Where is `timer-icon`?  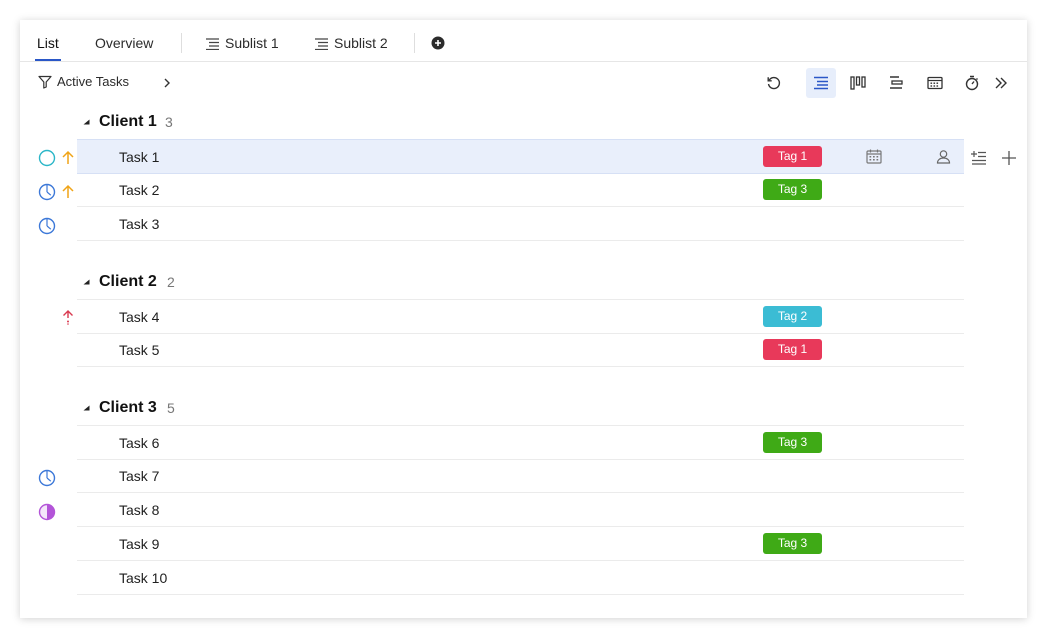
timer-icon is located at coordinates (972, 83).